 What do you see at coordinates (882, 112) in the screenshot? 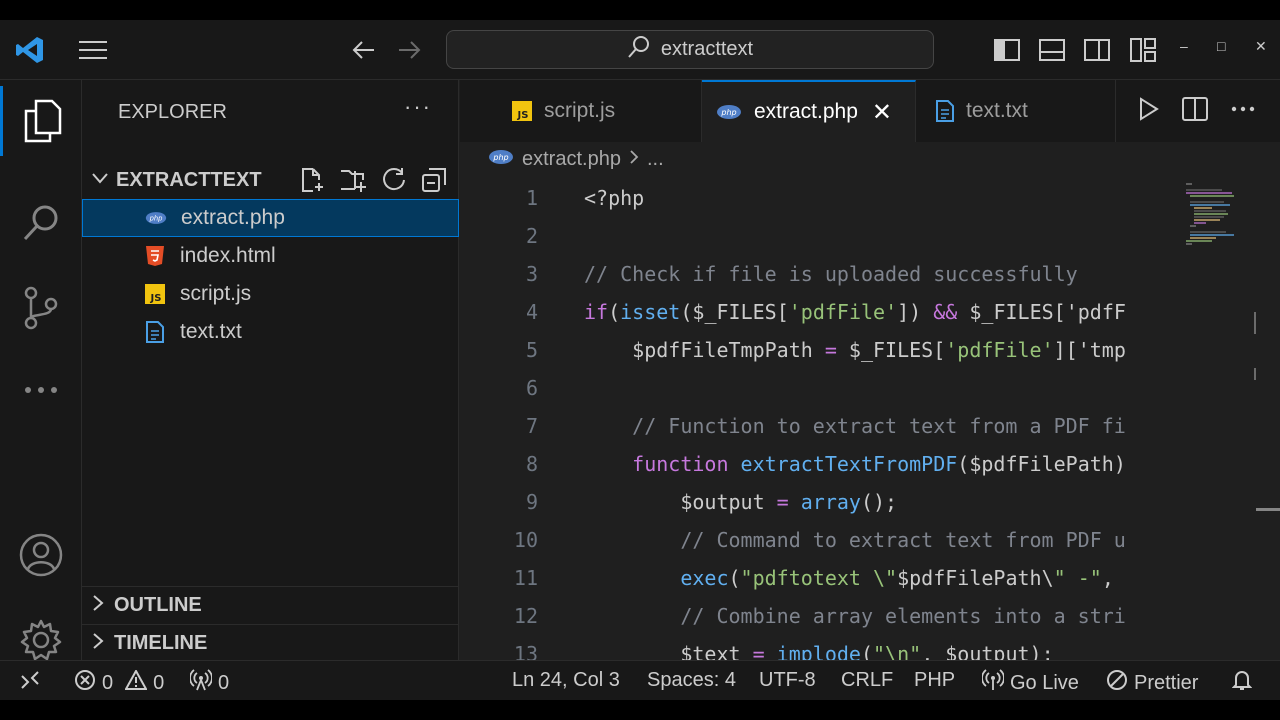
I see `close-tab-icon: ✕` at bounding box center [882, 112].